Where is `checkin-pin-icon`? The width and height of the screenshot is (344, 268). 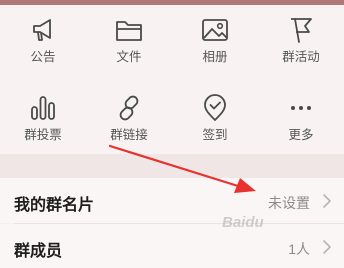
checkin-pin-icon is located at coordinates (215, 107).